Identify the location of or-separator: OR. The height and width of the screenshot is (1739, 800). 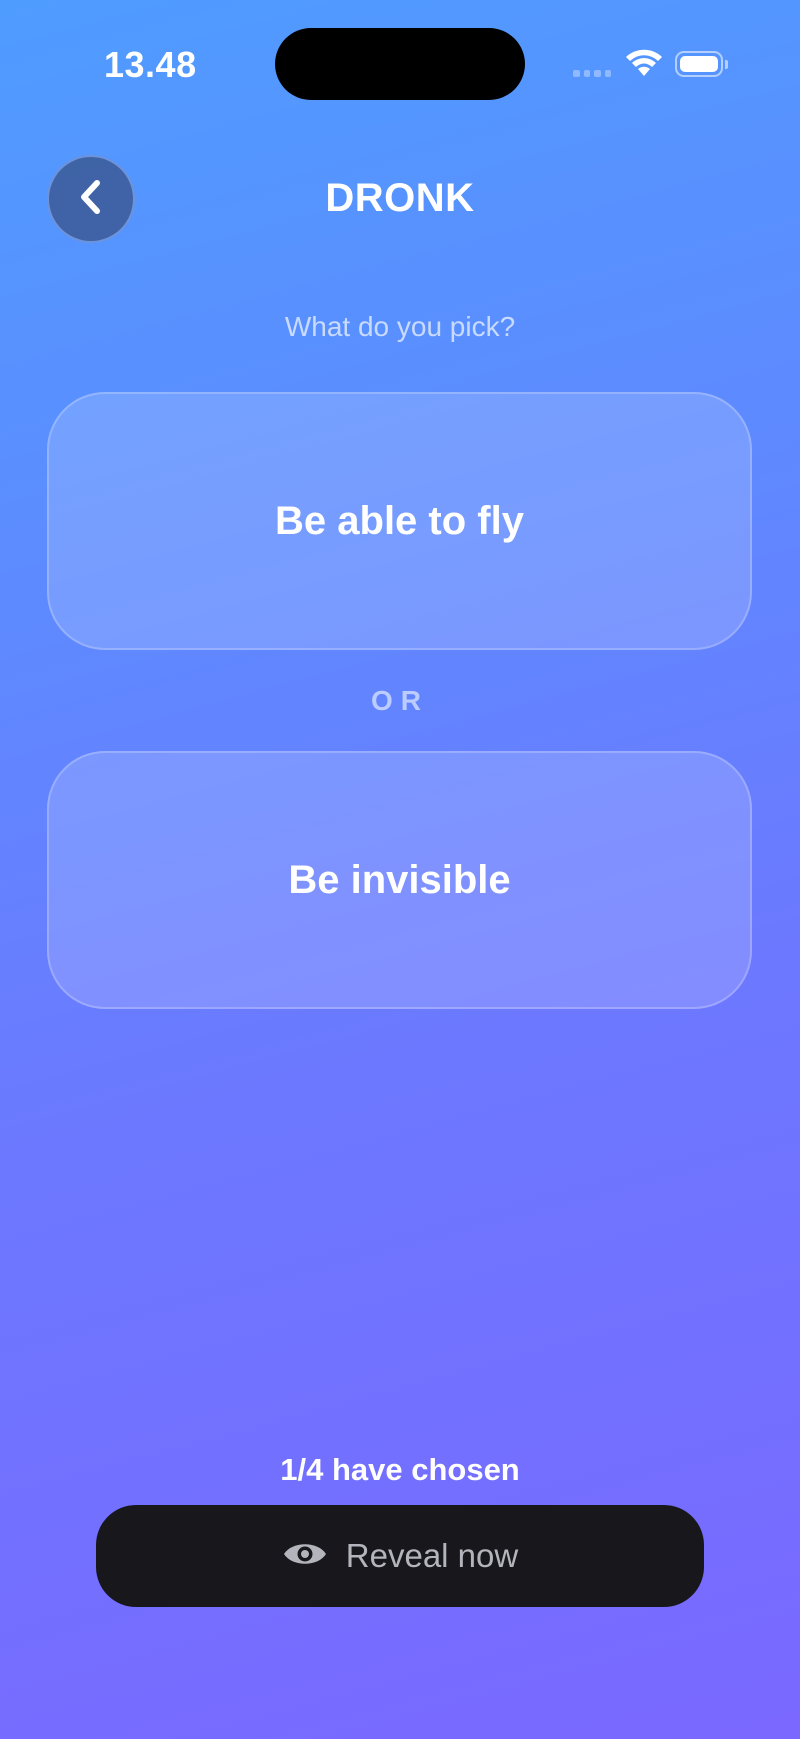
(400, 700).